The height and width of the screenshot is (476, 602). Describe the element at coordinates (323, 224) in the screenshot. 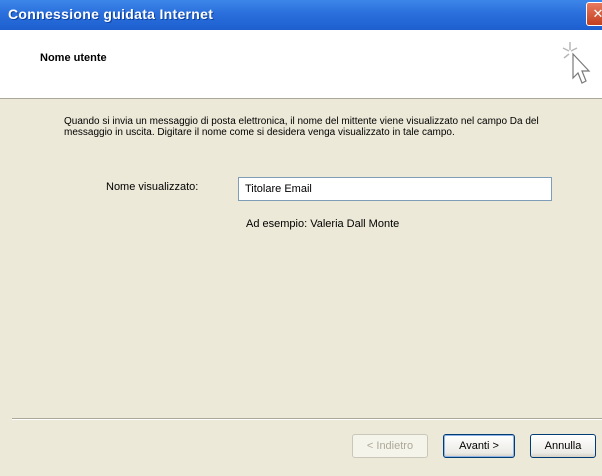

I see `example-text: Ad esempio: Valeria Dall Monte` at that location.